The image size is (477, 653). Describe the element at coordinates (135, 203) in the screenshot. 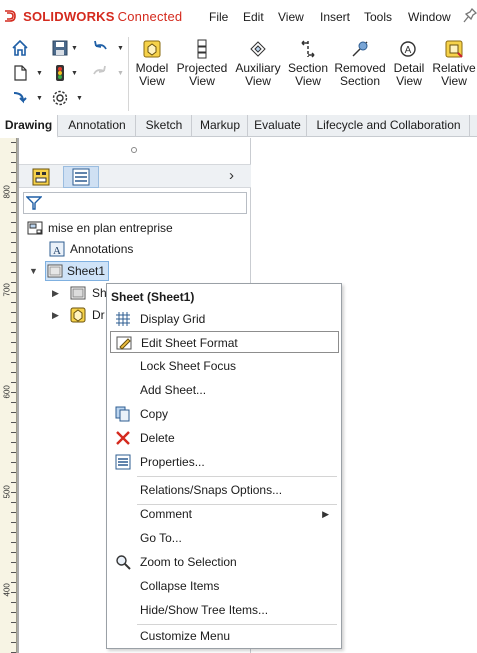

I see `tree-filter-box` at that location.